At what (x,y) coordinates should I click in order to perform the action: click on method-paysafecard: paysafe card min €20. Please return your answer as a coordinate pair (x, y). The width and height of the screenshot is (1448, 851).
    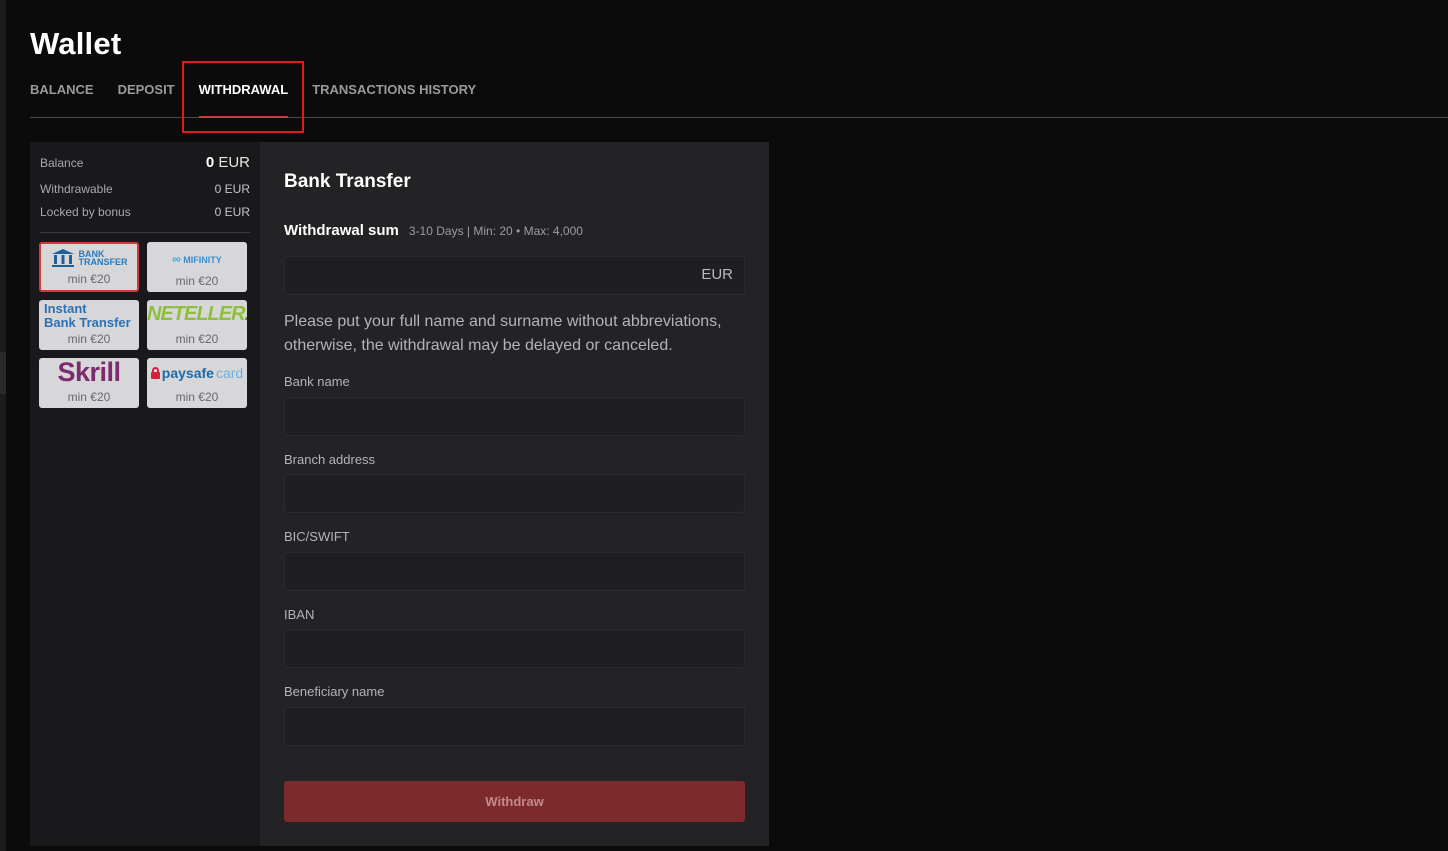
    Looking at the image, I should click on (197, 383).